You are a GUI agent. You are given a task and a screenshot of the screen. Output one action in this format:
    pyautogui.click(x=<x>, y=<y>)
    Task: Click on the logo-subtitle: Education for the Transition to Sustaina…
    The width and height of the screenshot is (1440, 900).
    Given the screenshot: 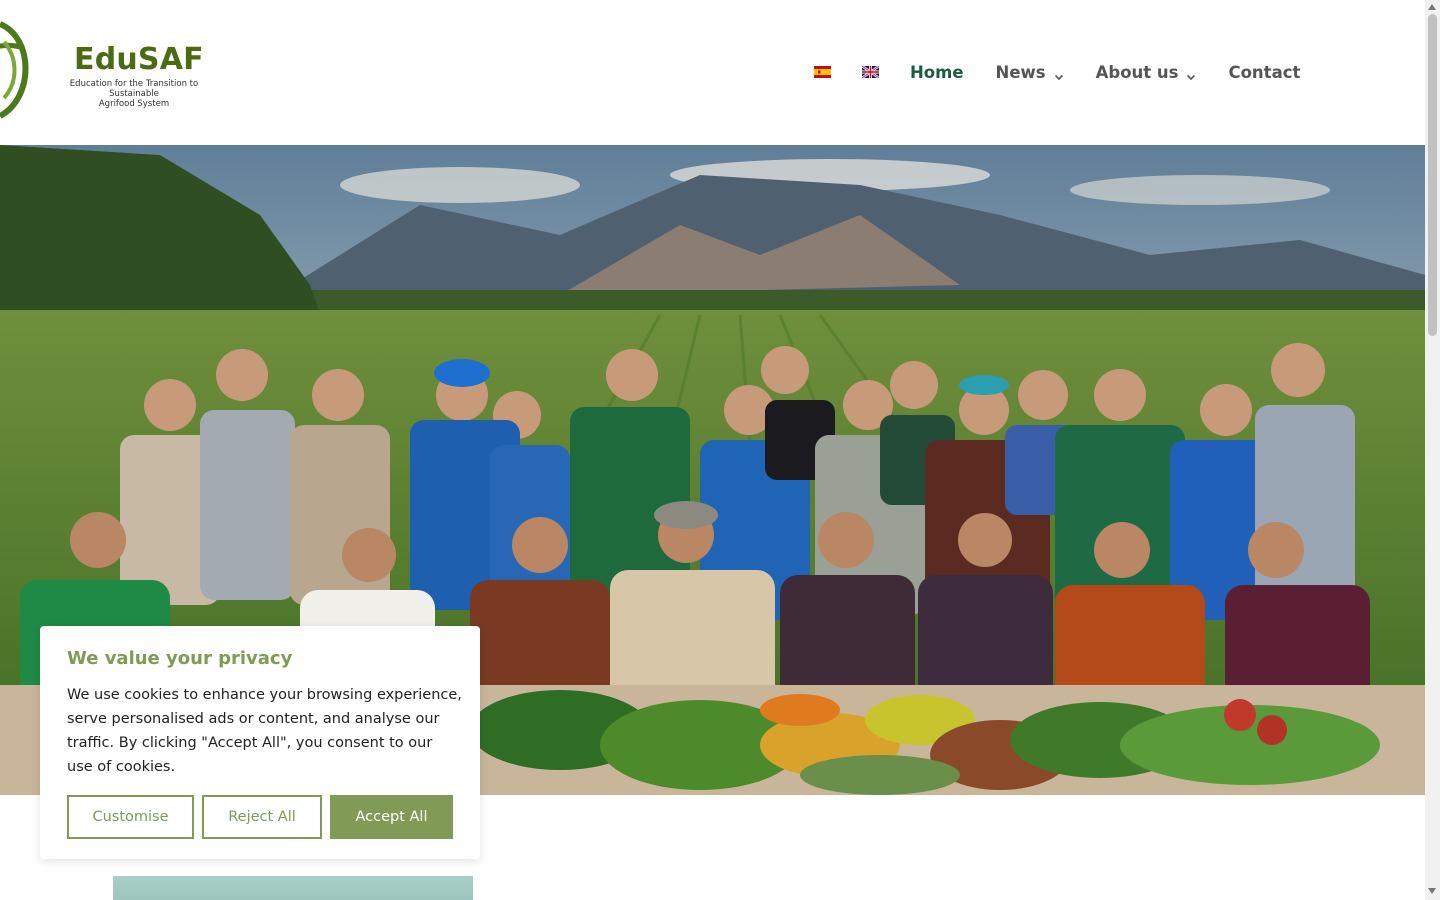 What is the action you would take?
    pyautogui.click(x=134, y=94)
    